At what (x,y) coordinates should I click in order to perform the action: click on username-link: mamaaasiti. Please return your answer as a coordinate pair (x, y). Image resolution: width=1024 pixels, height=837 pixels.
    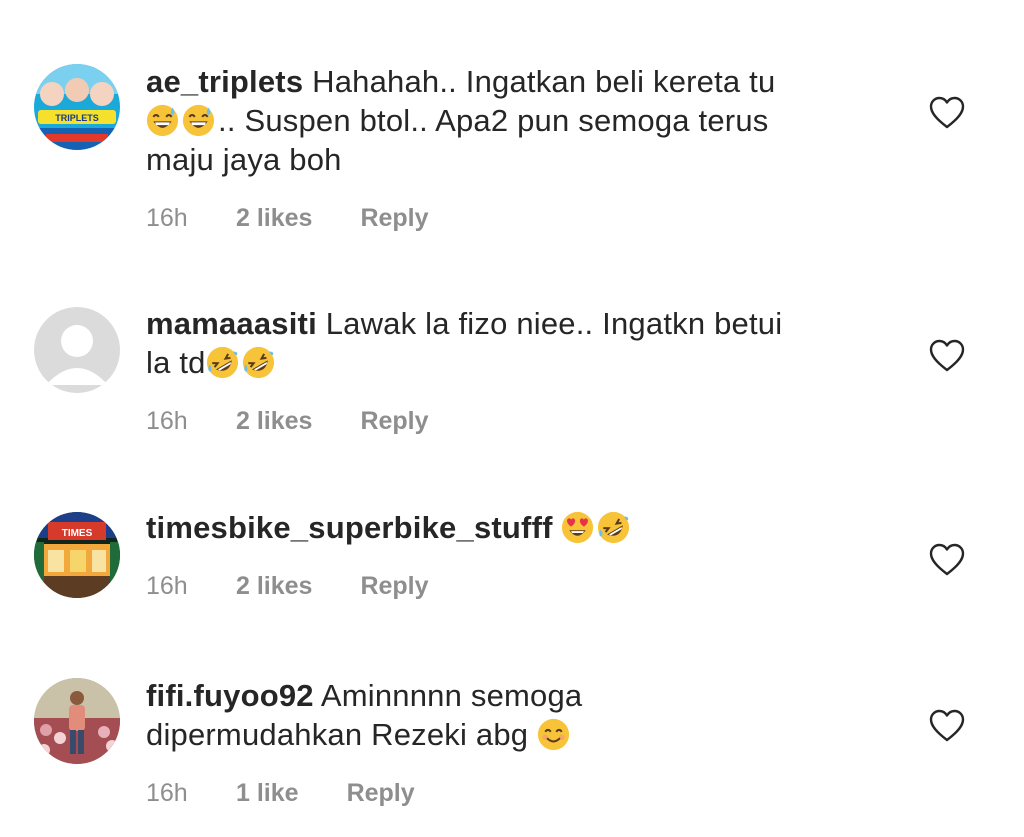
    Looking at the image, I should click on (231, 323).